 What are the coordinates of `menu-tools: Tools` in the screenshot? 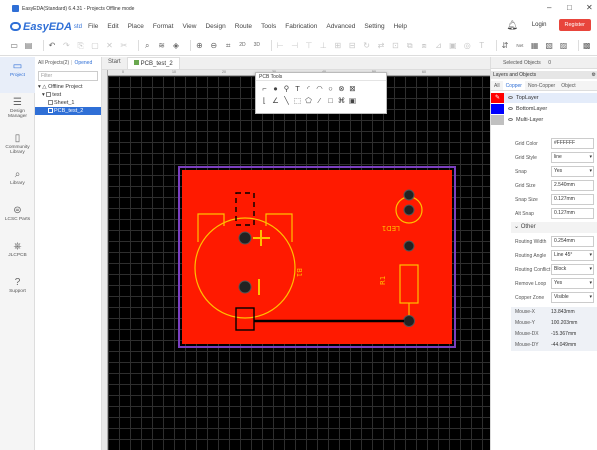 It's located at (268, 26).